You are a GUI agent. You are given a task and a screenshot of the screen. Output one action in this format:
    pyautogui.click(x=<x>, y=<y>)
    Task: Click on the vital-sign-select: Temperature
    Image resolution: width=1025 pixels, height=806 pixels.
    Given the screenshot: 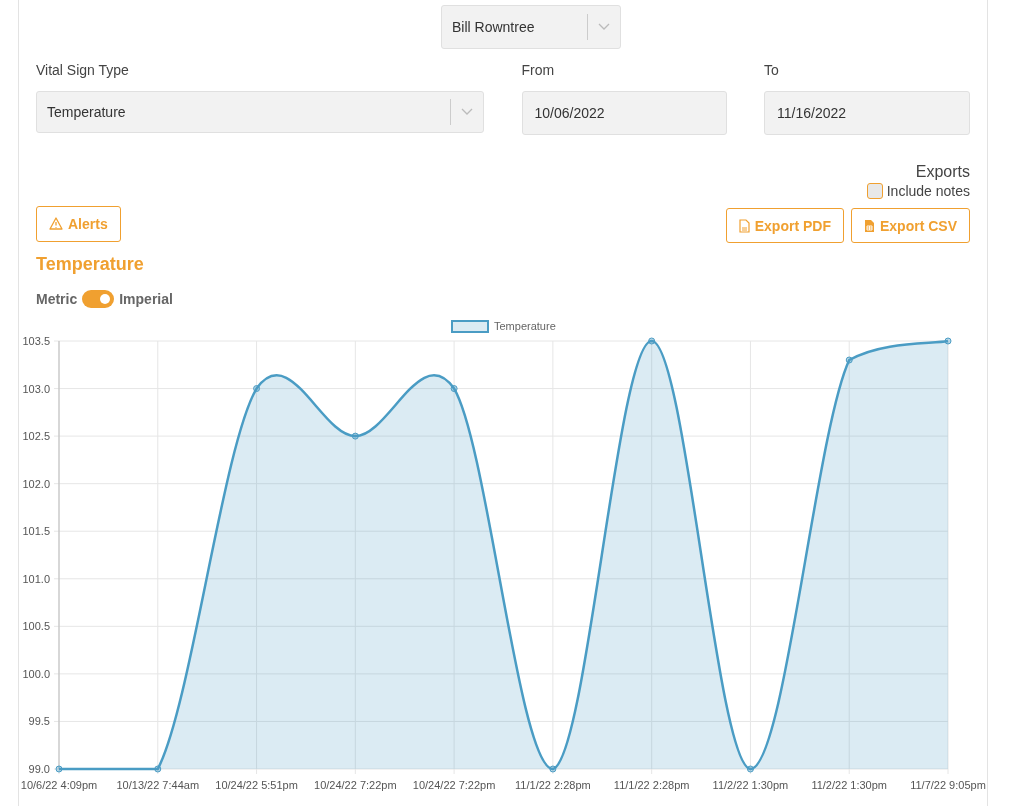 What is the action you would take?
    pyautogui.click(x=260, y=112)
    